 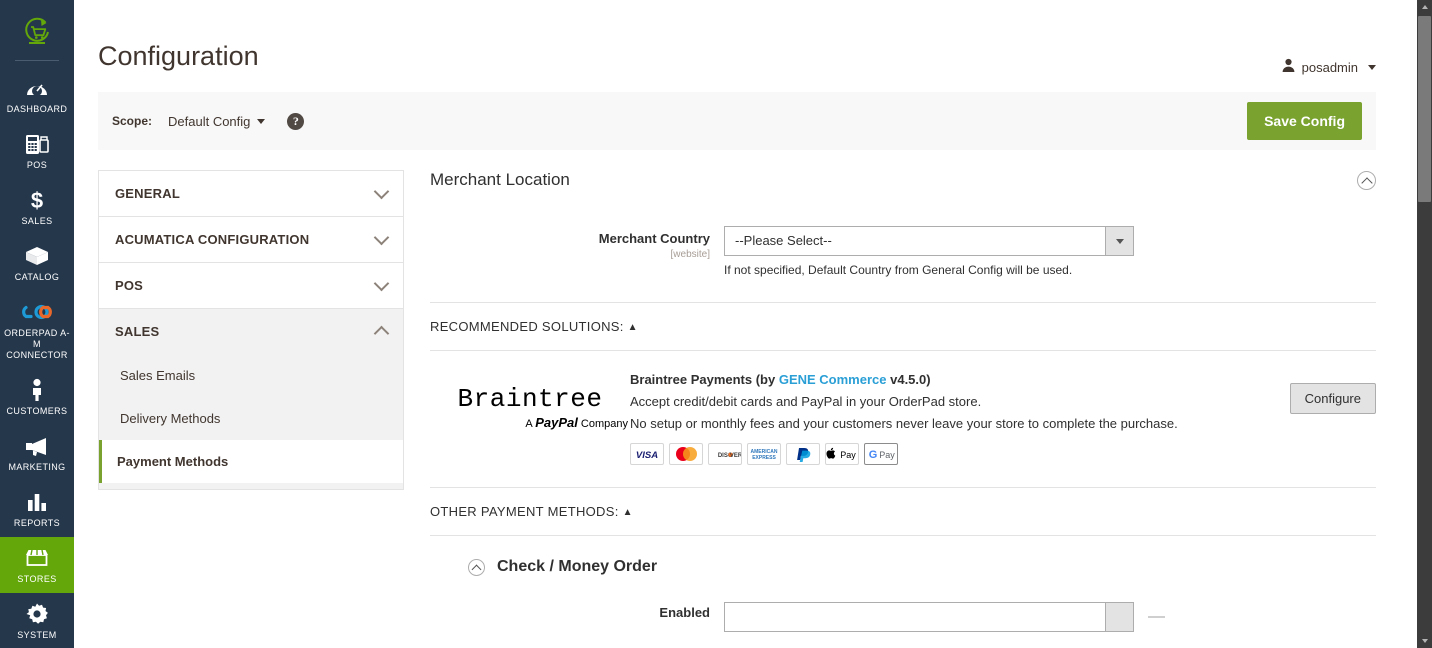 I want to click on config-section-acumatica-configuration: ACUMATICA CONFIGURATION, so click(x=251, y=240).